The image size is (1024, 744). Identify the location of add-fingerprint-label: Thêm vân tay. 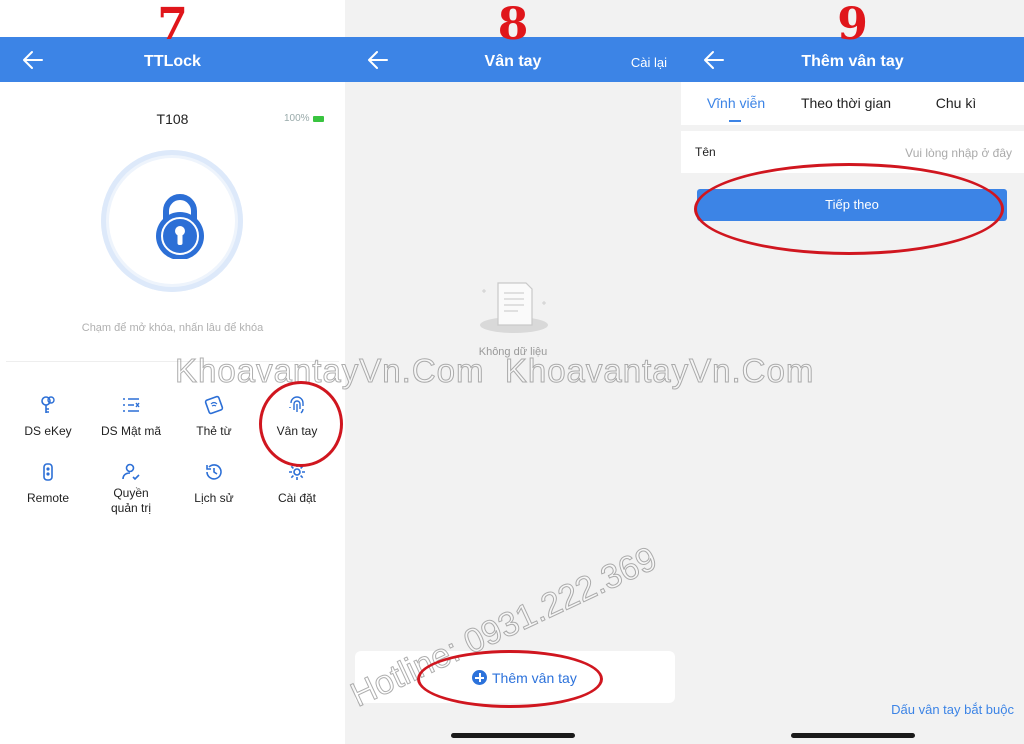
(534, 678).